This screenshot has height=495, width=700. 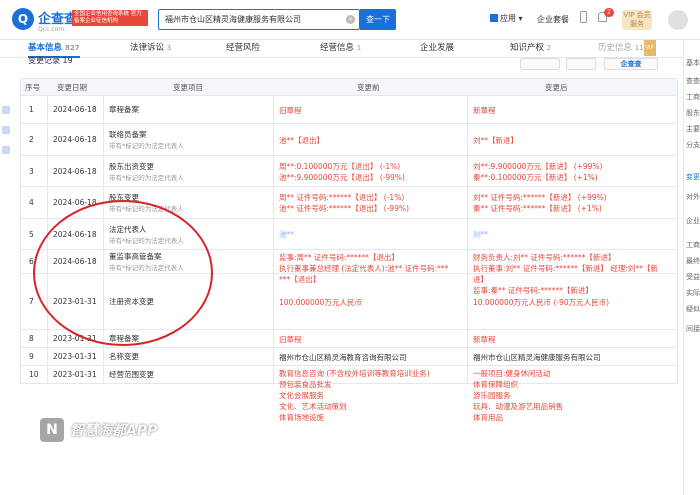 What do you see at coordinates (693, 129) in the screenshot?
I see `right-nav-item: 主要` at bounding box center [693, 129].